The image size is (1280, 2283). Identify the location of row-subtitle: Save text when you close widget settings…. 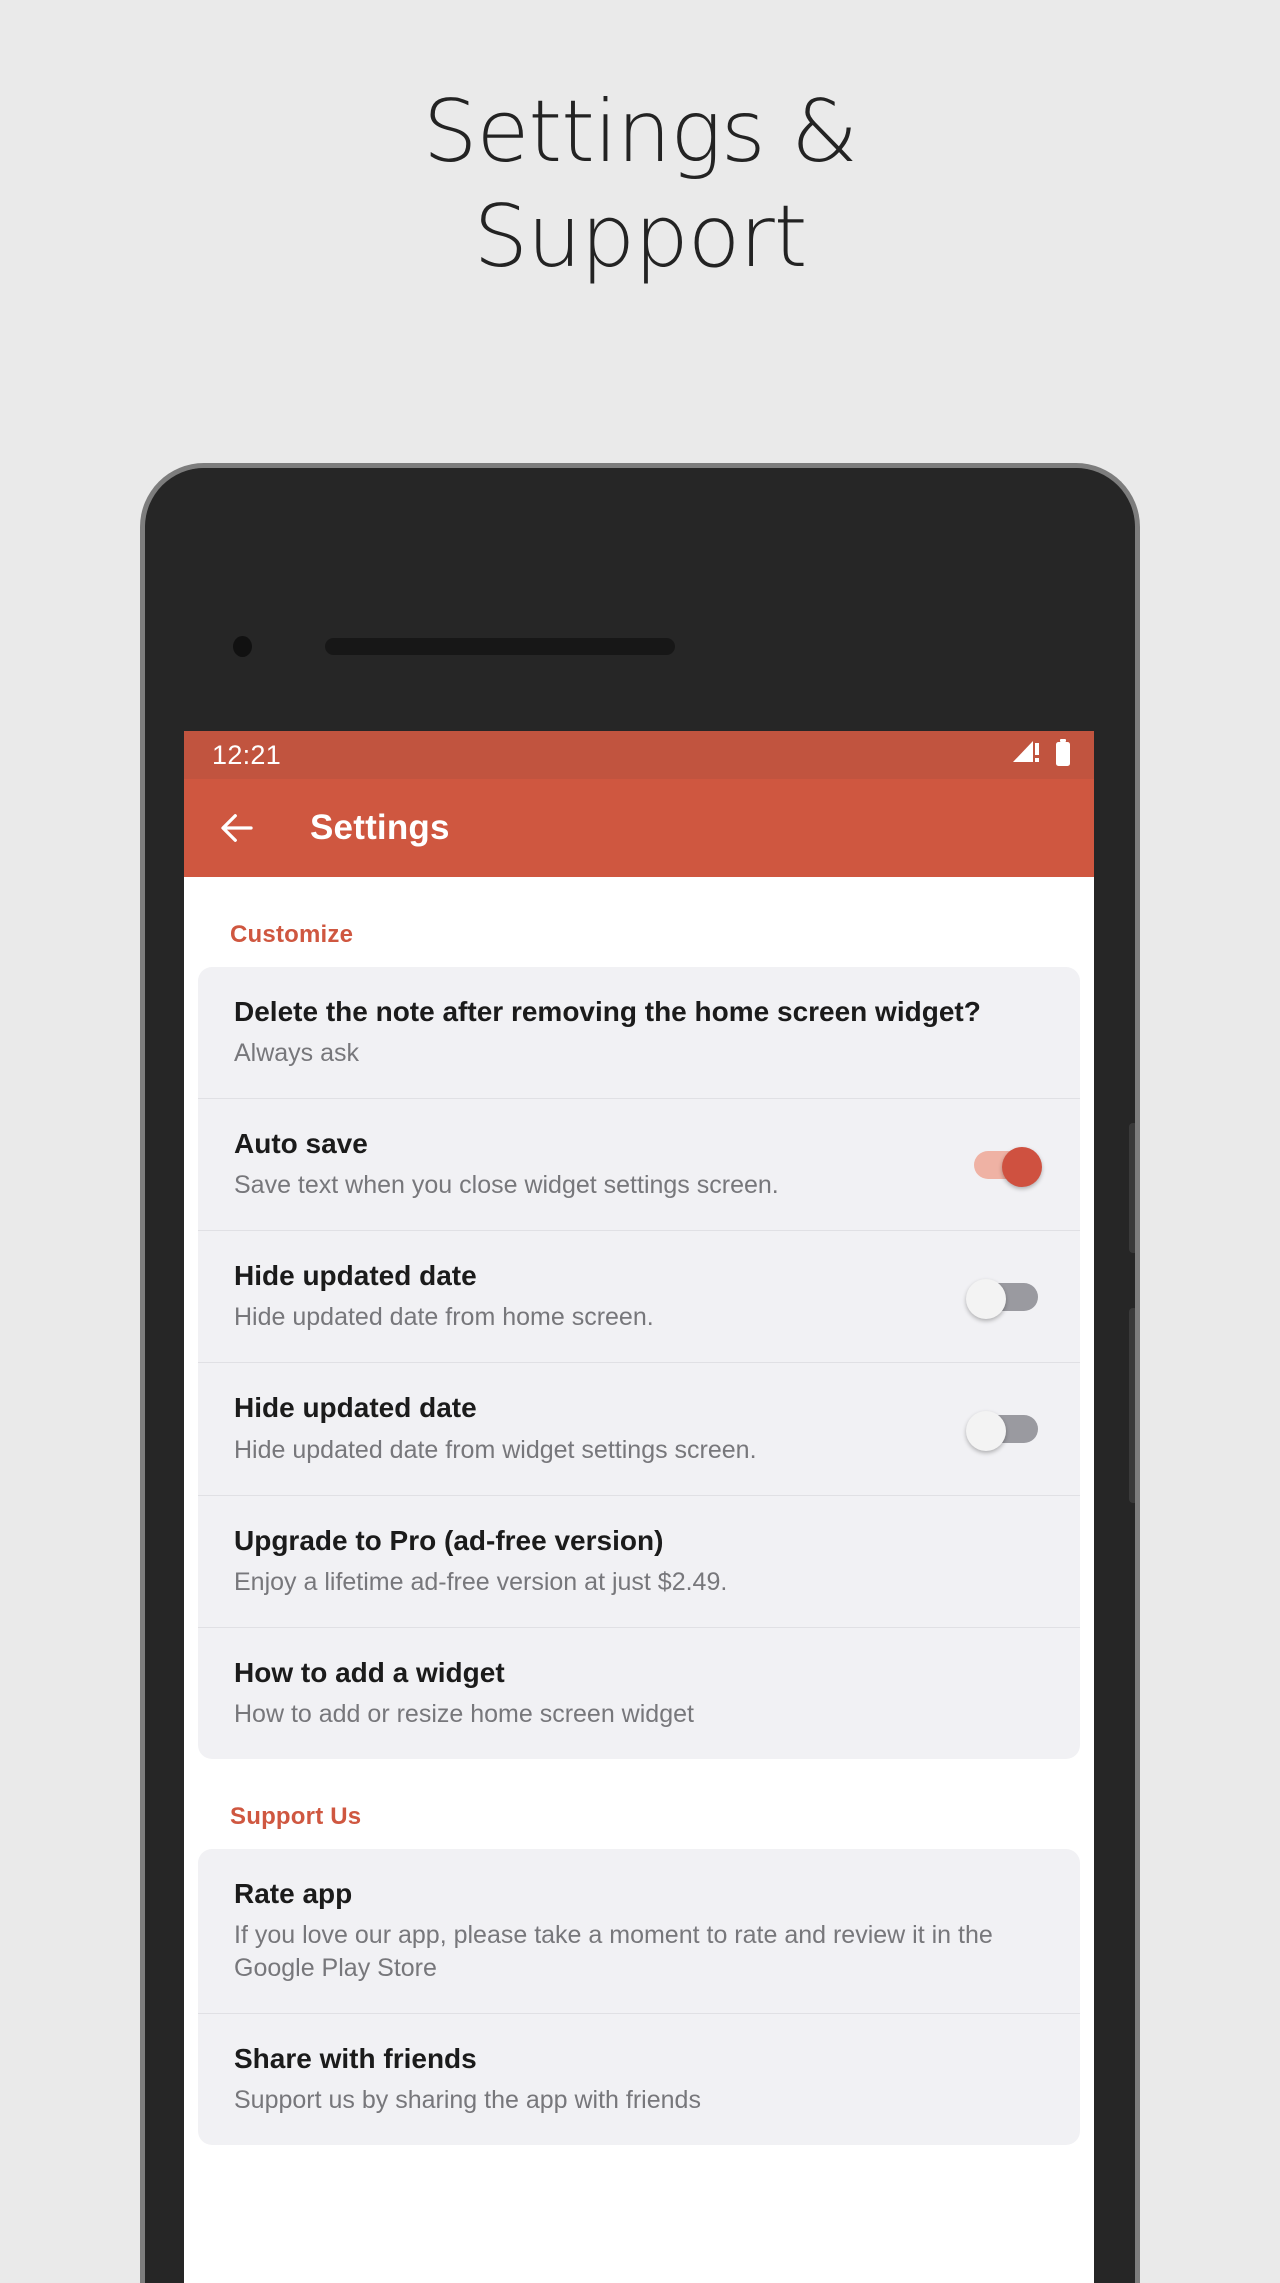
(506, 1185).